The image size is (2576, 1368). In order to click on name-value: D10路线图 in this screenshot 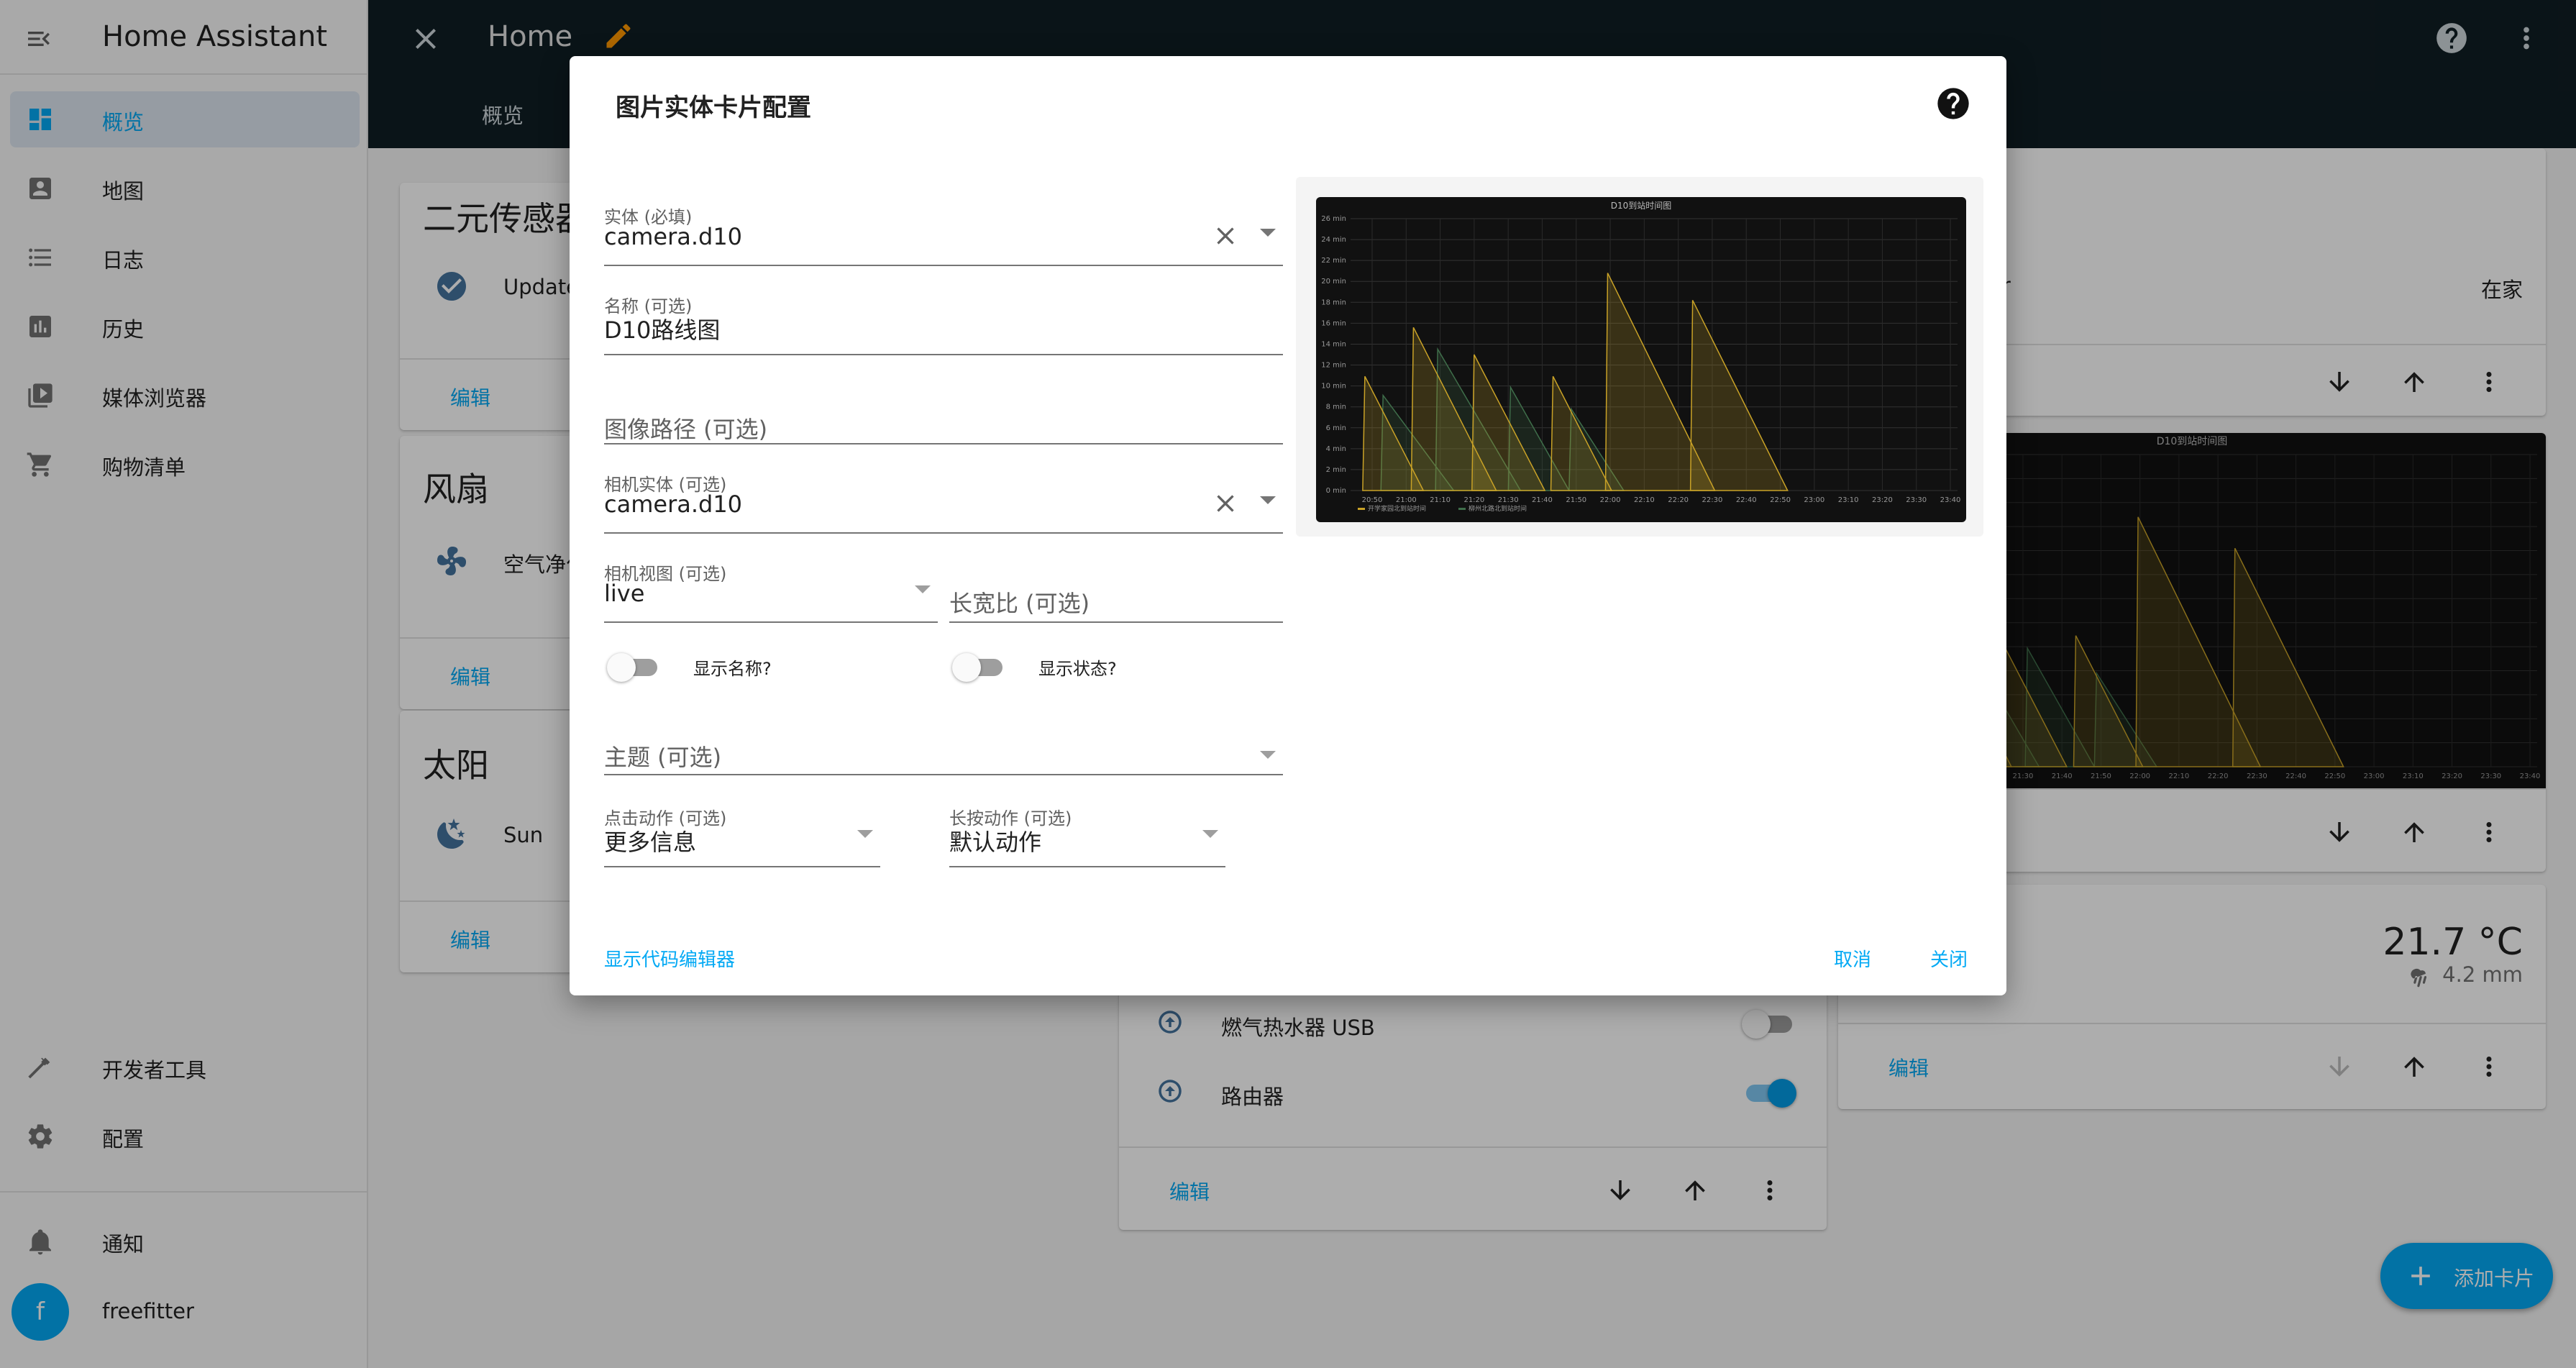, I will do `click(662, 330)`.